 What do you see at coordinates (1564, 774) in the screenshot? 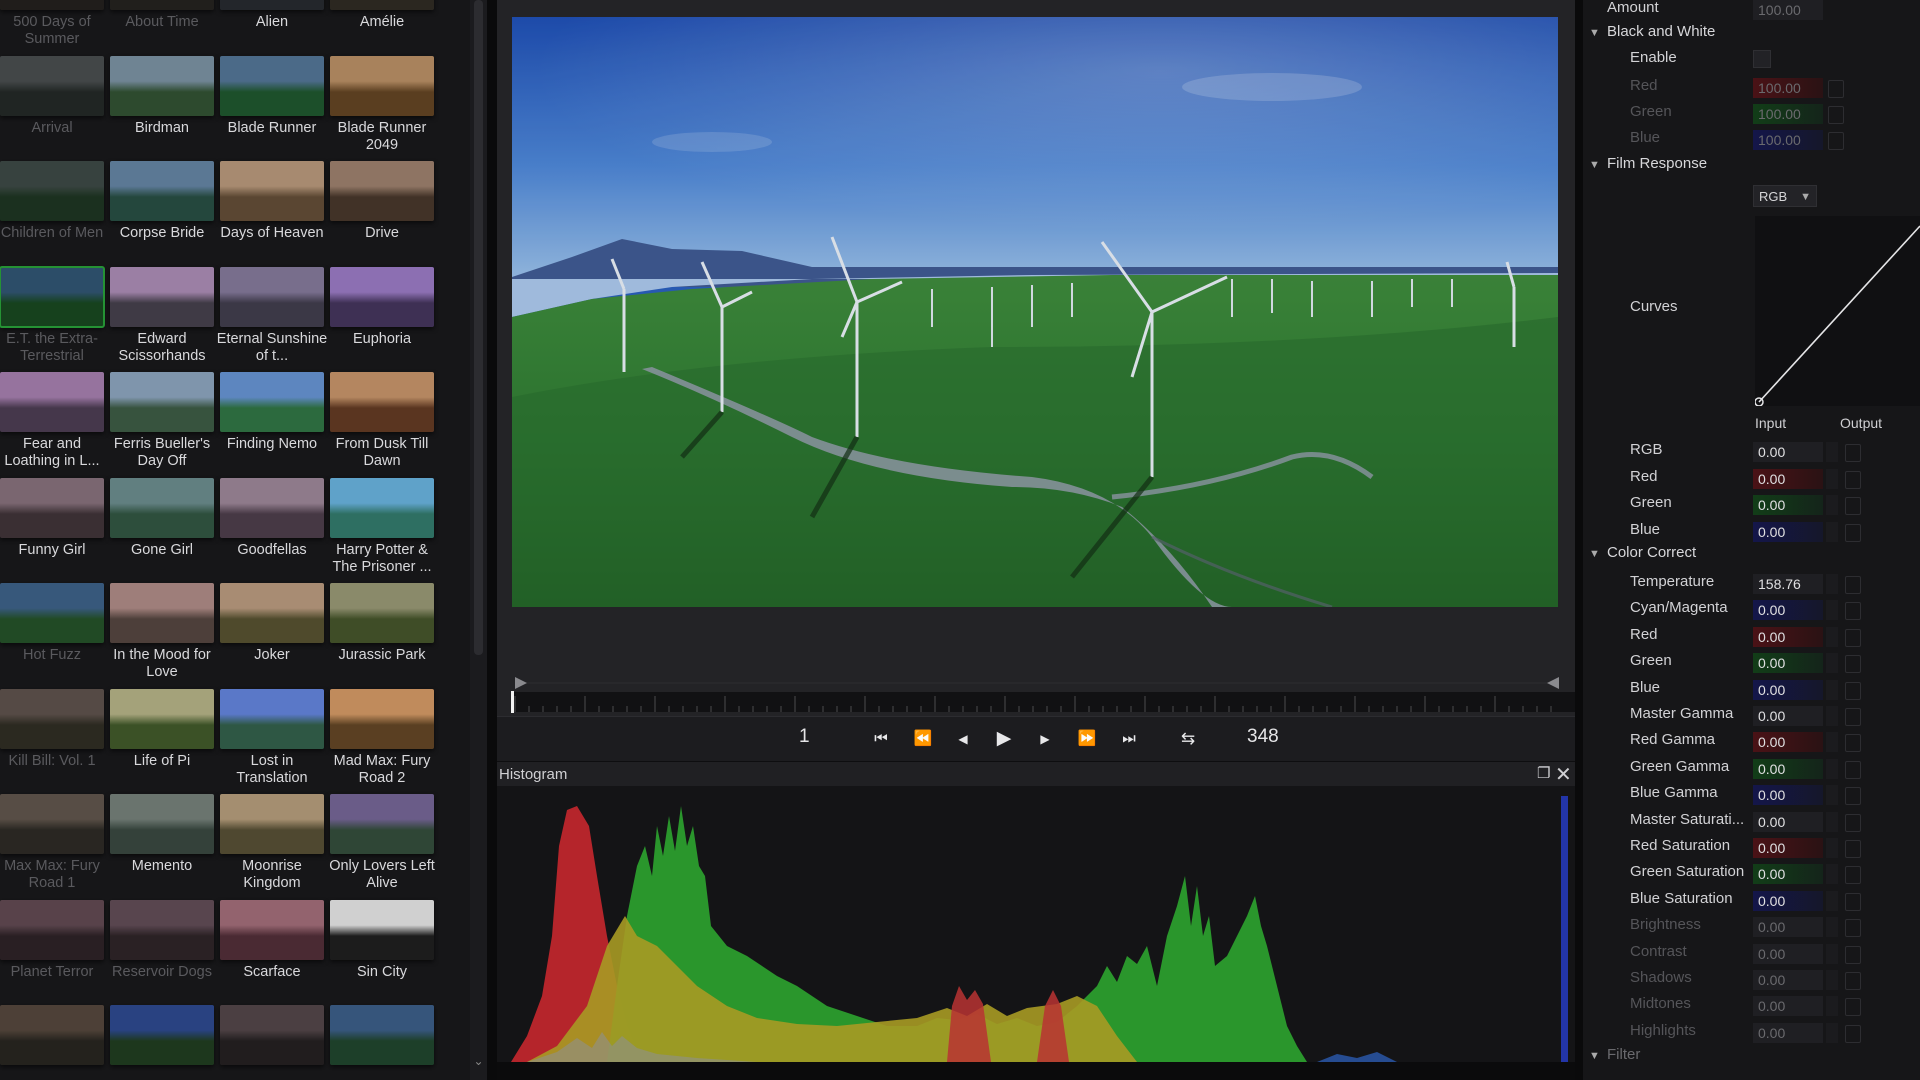
I see `close-icon: ✕` at bounding box center [1564, 774].